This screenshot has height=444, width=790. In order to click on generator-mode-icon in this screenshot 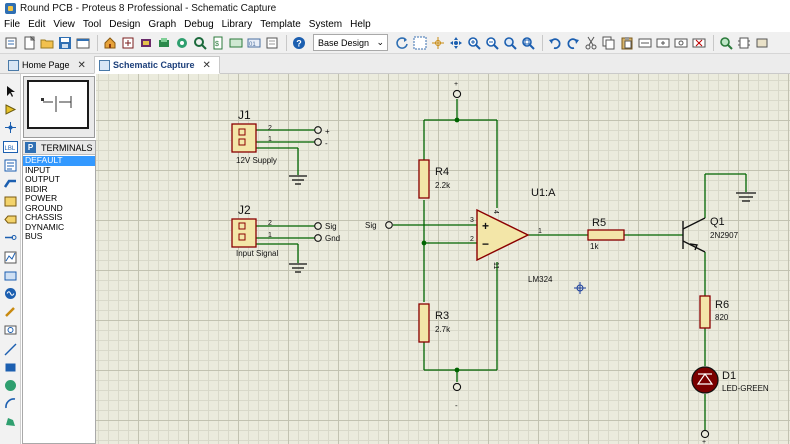, I will do `click(10, 293)`.